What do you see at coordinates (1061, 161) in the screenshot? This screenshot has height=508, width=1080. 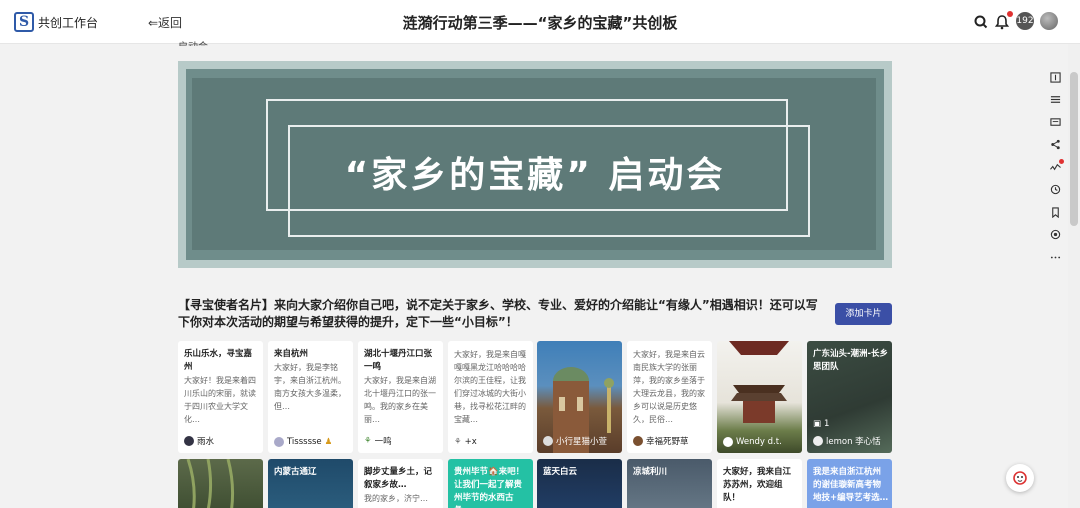 I see `activity-dot` at bounding box center [1061, 161].